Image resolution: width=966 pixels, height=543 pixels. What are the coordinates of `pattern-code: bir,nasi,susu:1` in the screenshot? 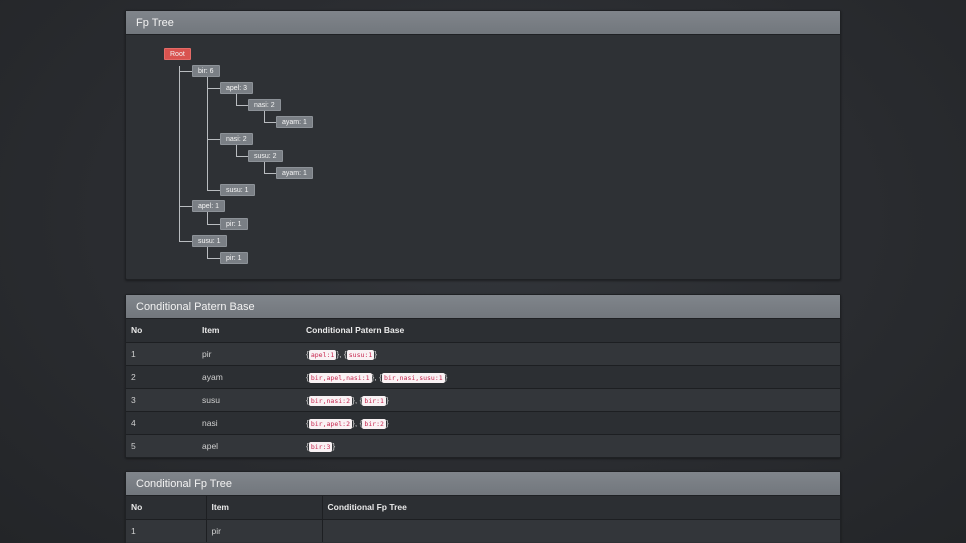 It's located at (413, 377).